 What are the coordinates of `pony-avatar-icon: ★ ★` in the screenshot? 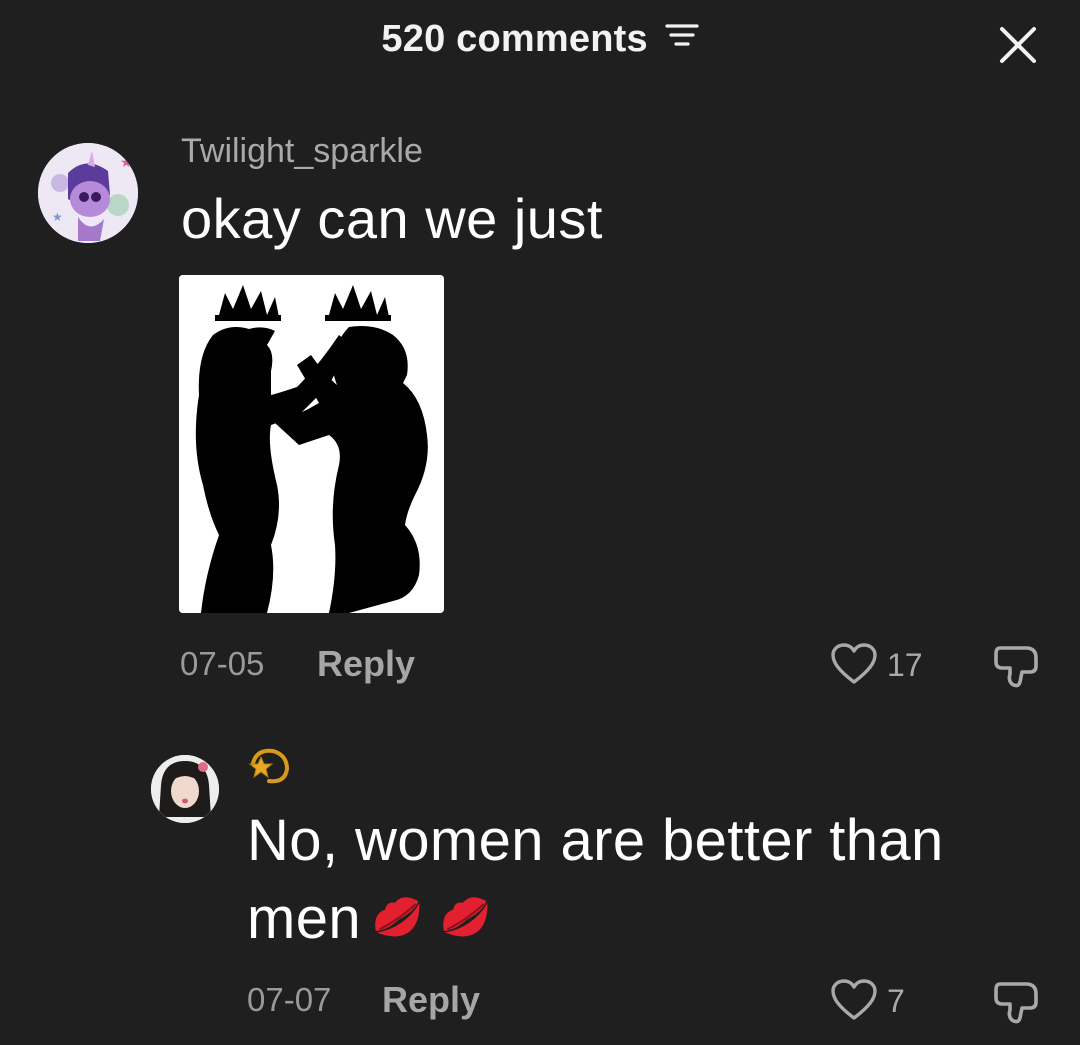 It's located at (88, 193).